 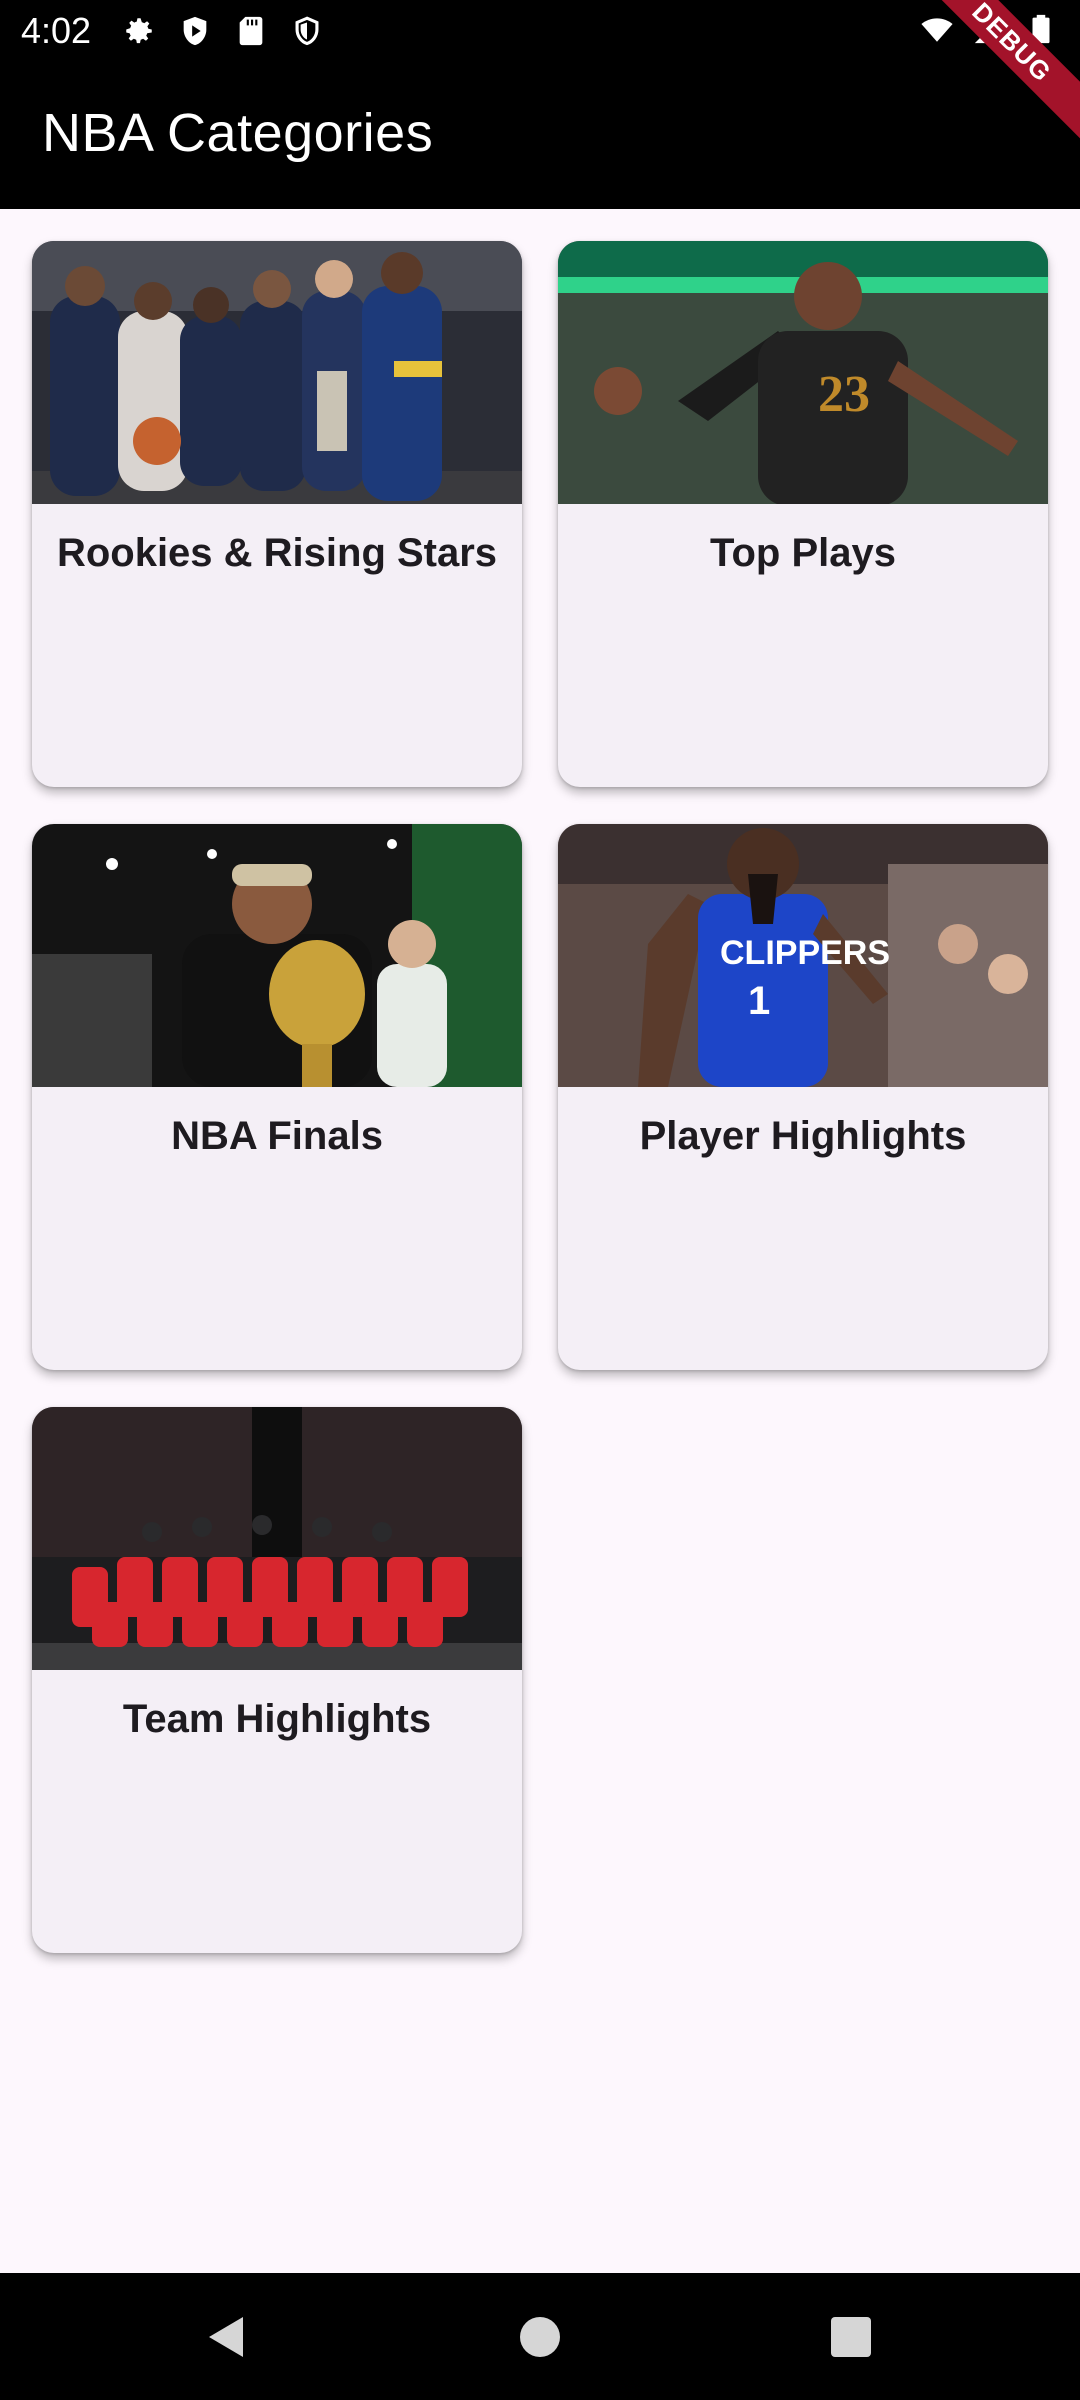 I want to click on category-card-team-highlights: Team Highlights, so click(x=277, y=1680).